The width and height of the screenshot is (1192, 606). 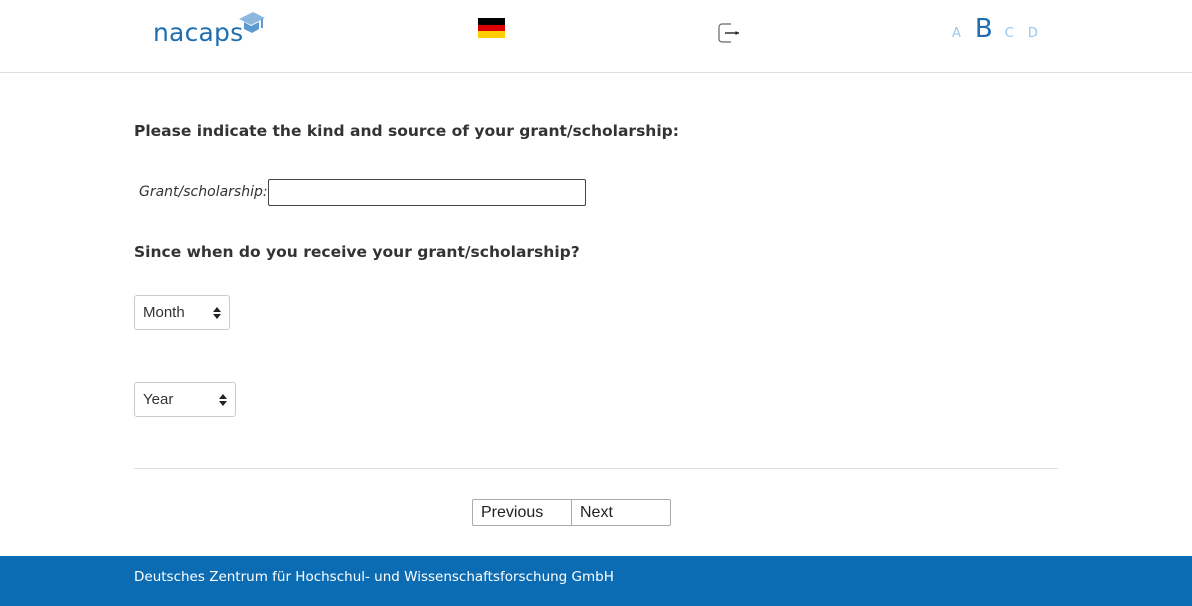 What do you see at coordinates (956, 33) in the screenshot?
I see `font-size-a: A` at bounding box center [956, 33].